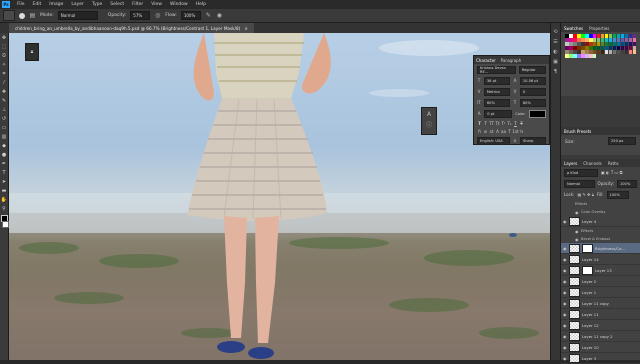  Describe the element at coordinates (137, 4) in the screenshot. I see `menu-filter: Filter` at that location.